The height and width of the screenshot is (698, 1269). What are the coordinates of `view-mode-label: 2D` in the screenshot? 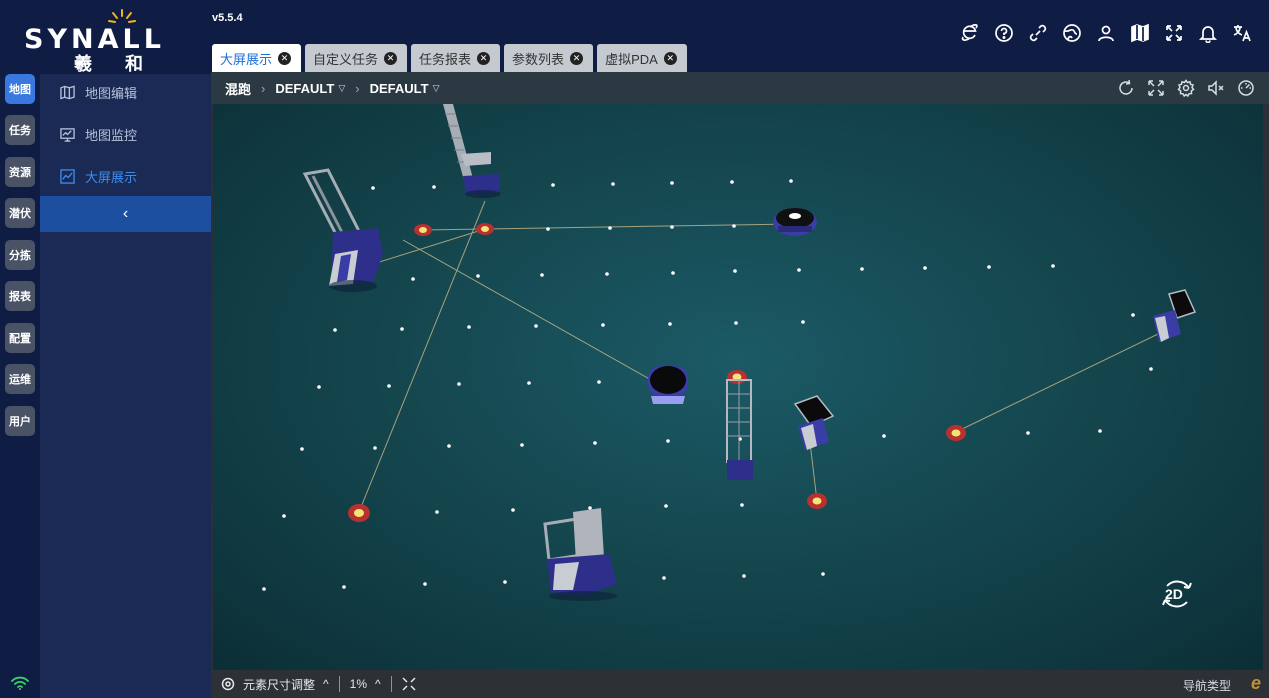 It's located at (1174, 594).